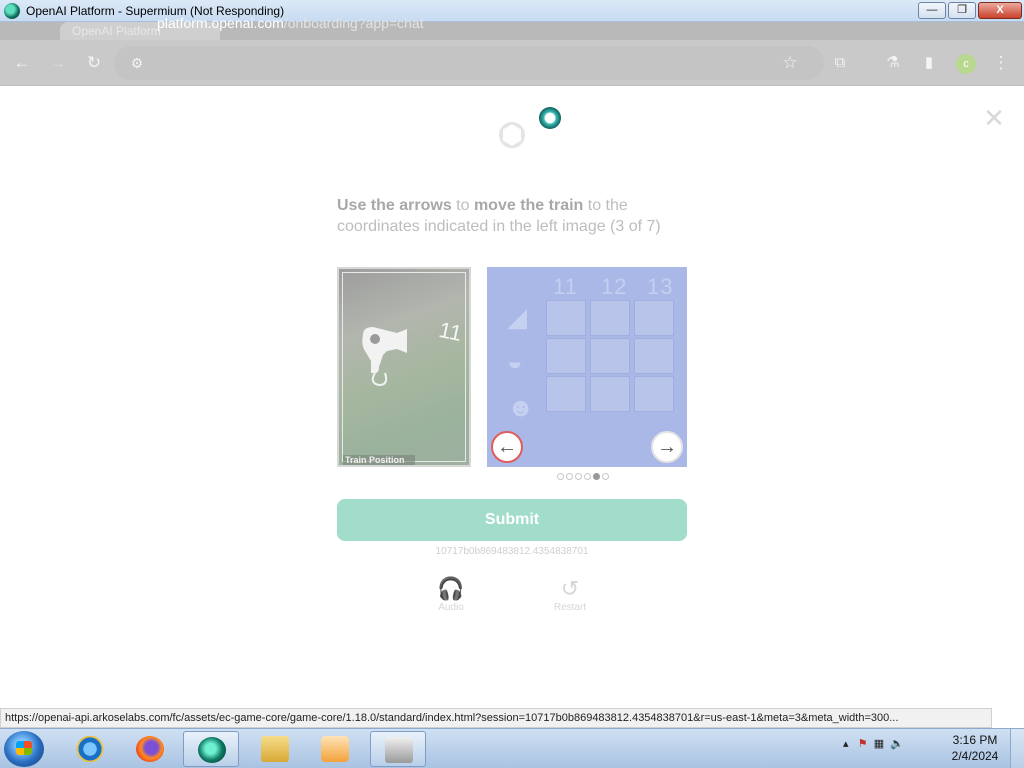 The width and height of the screenshot is (1024, 768). I want to click on move-left-arrow-button: ←, so click(507, 447).